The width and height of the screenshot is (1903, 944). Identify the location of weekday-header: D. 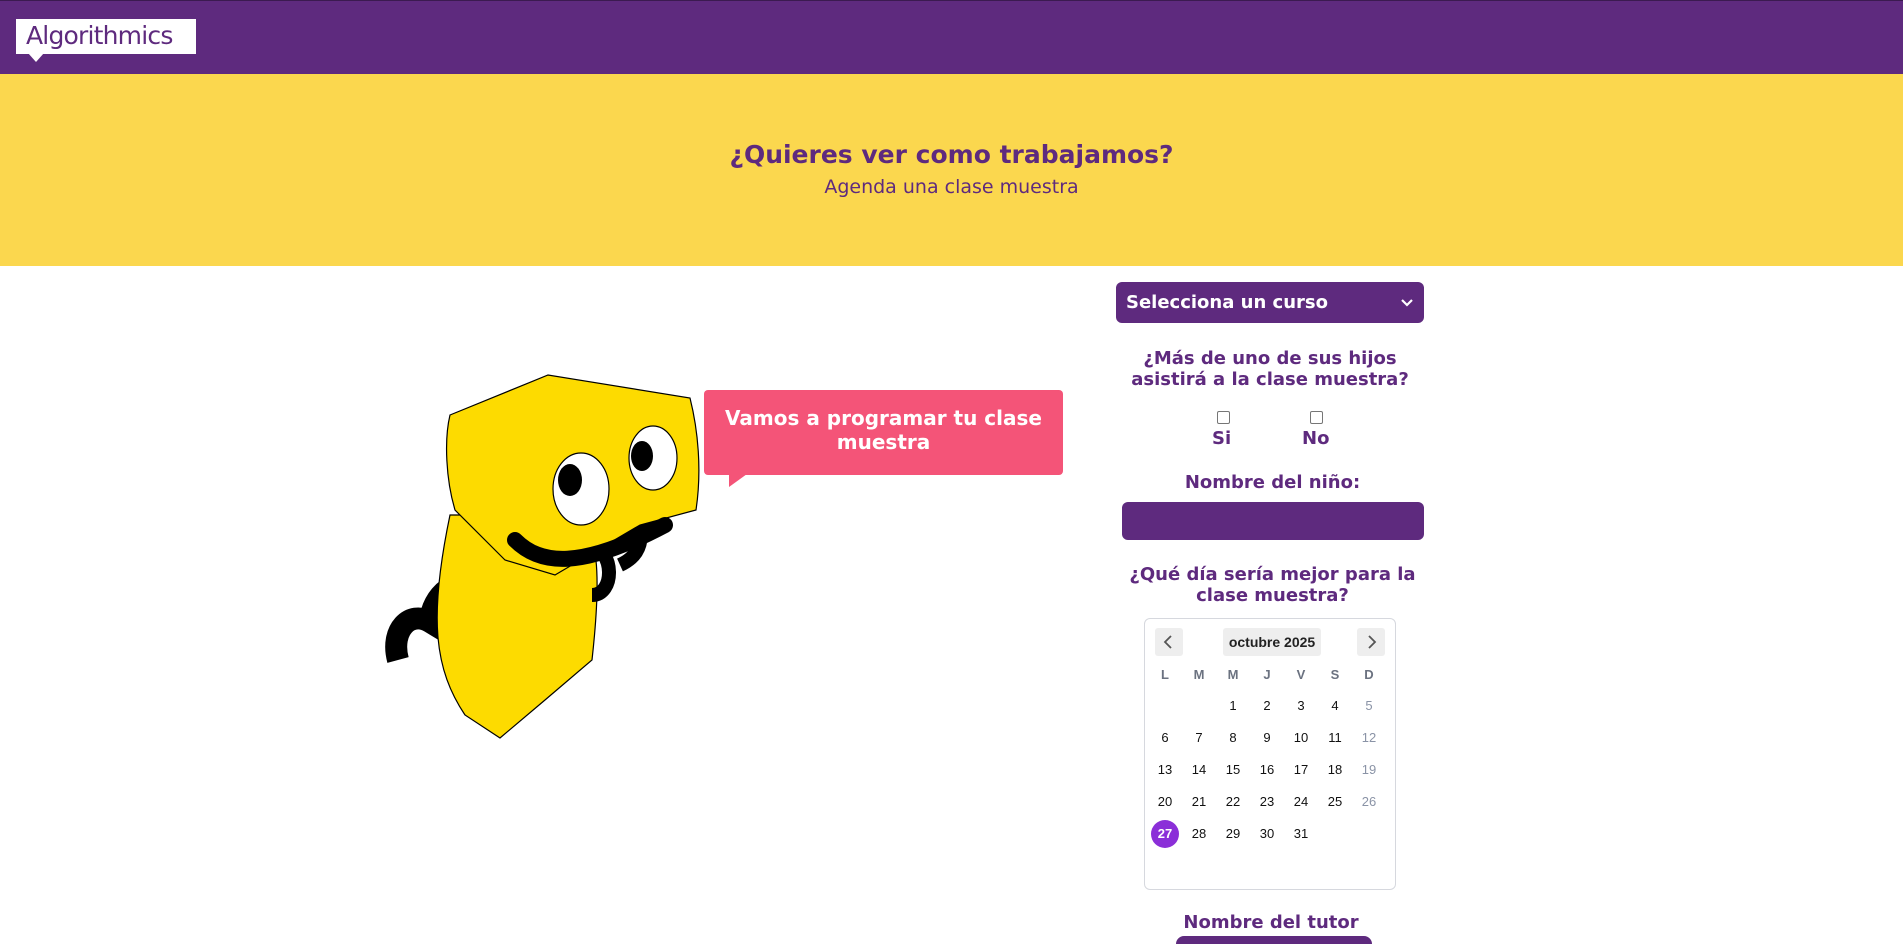
(1369, 674).